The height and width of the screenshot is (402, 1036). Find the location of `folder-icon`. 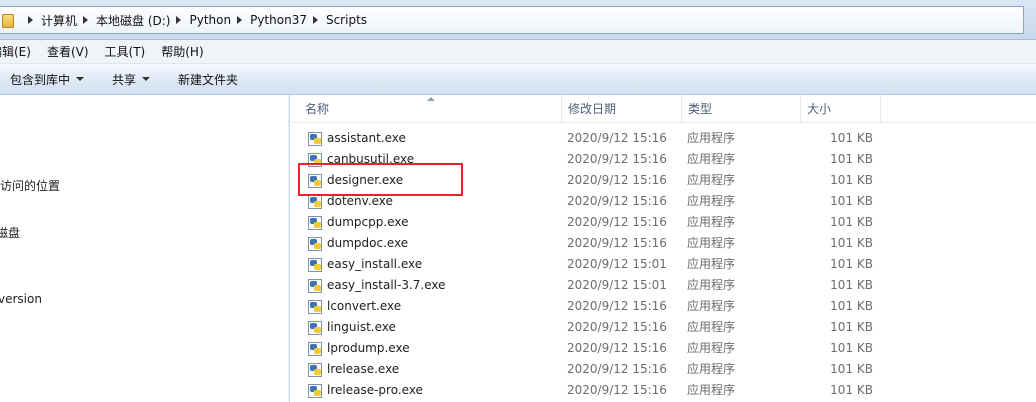

folder-icon is located at coordinates (9, 20).